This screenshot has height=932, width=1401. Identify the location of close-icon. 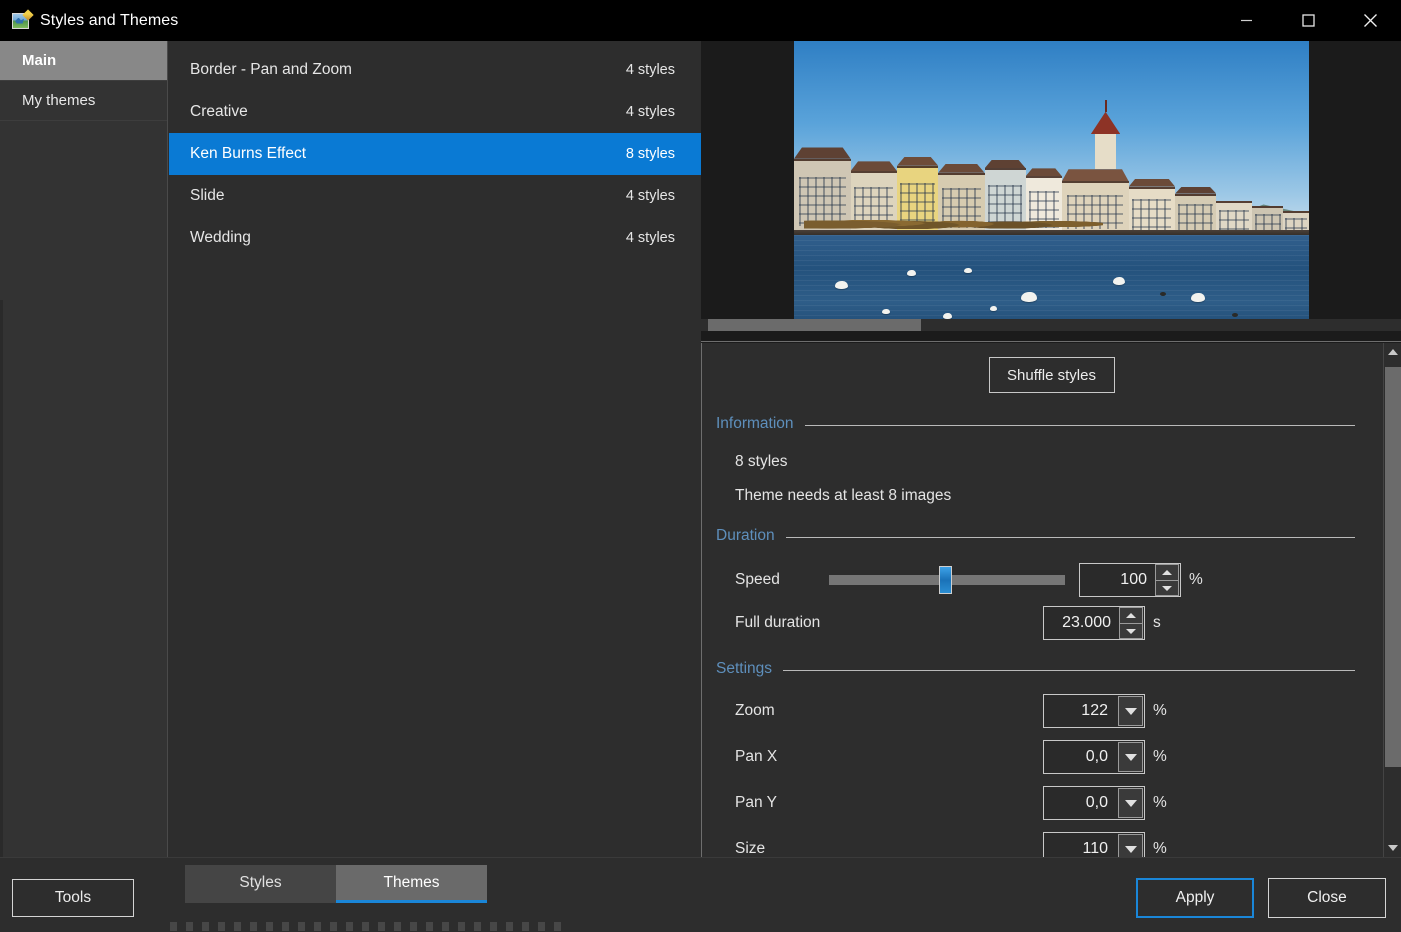
(1370, 20).